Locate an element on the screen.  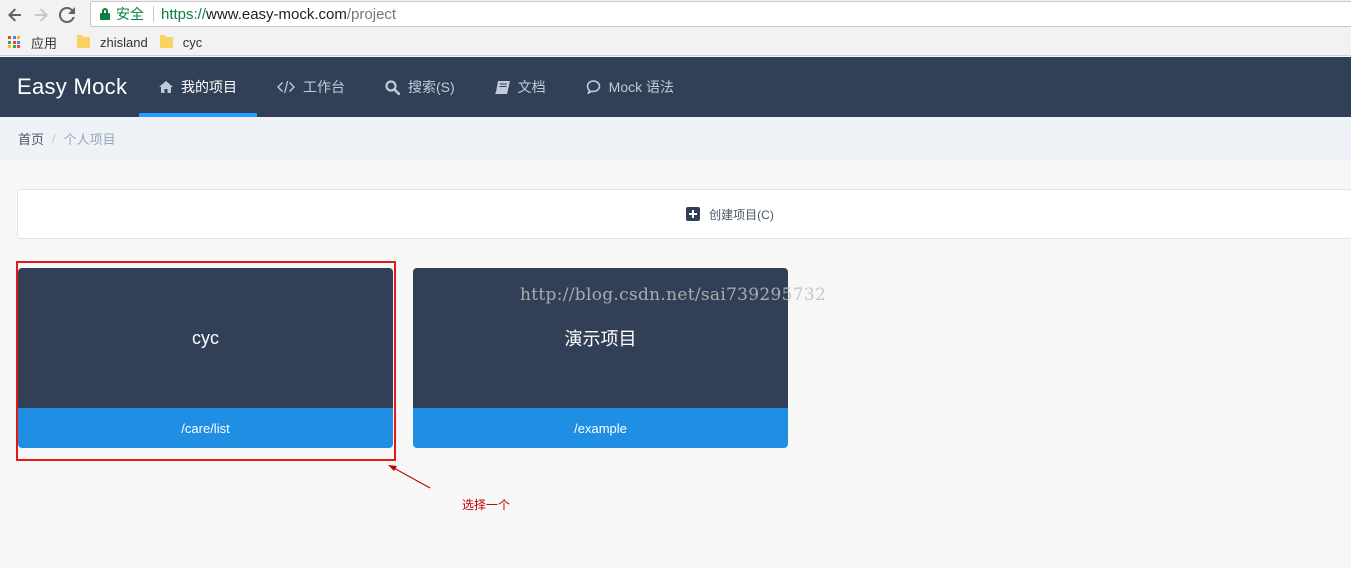
annotation-highlight-box is located at coordinates (206, 361).